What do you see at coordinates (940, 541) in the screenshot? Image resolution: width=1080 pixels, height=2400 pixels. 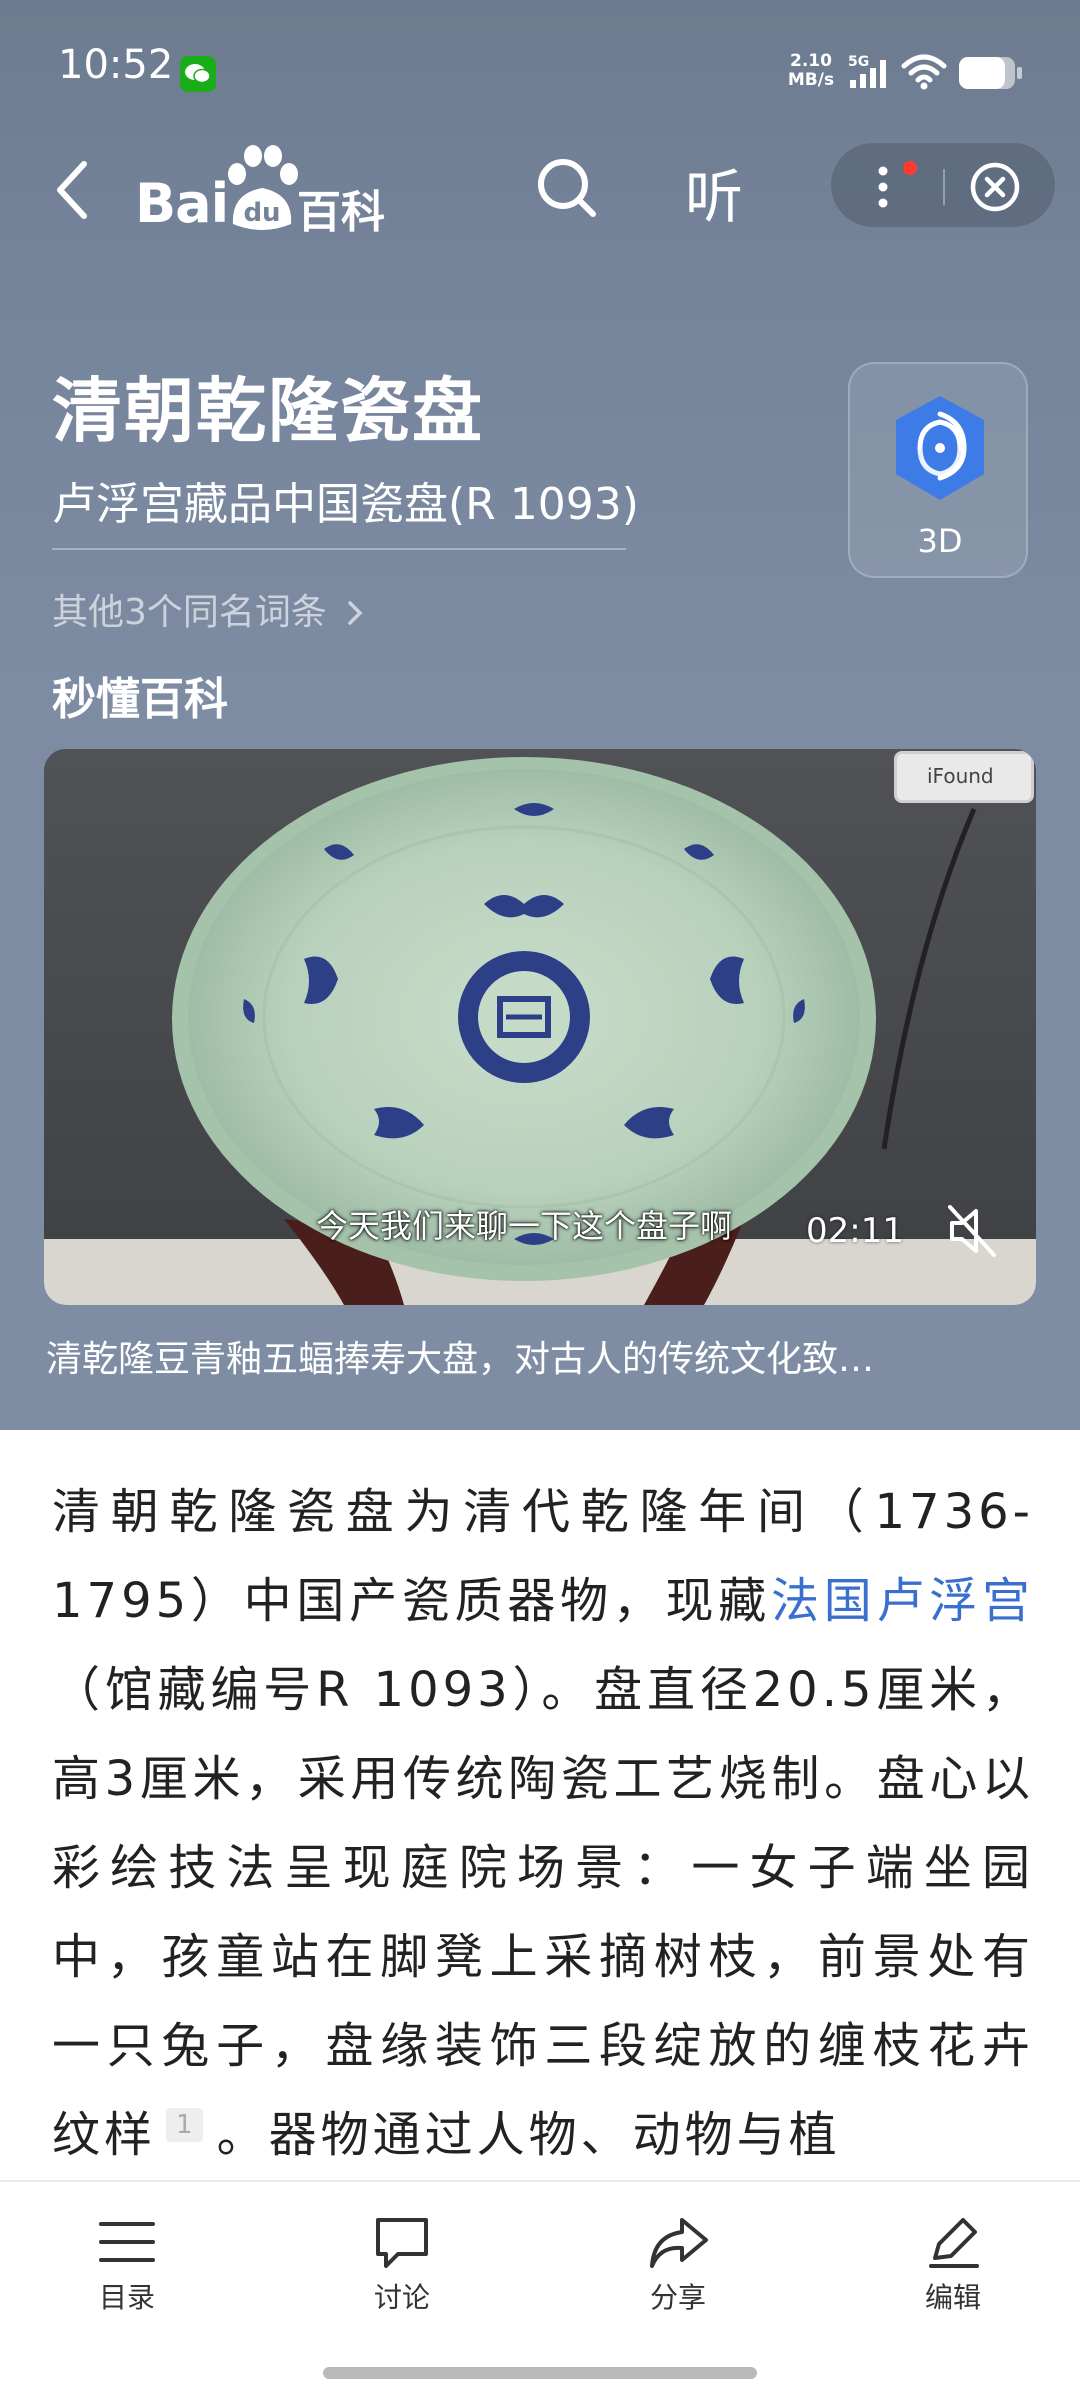 I see `view-3d-label: 3D` at bounding box center [940, 541].